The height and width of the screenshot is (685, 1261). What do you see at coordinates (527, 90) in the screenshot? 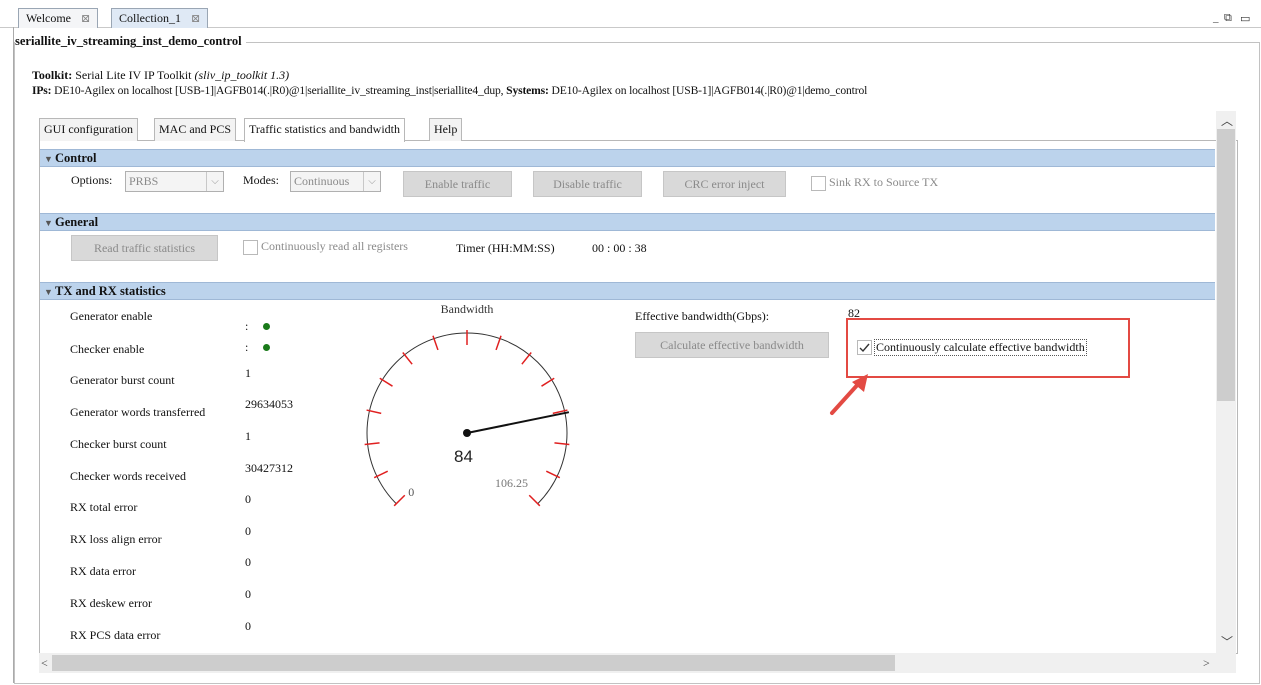
I see `systems-label: Systems:` at bounding box center [527, 90].